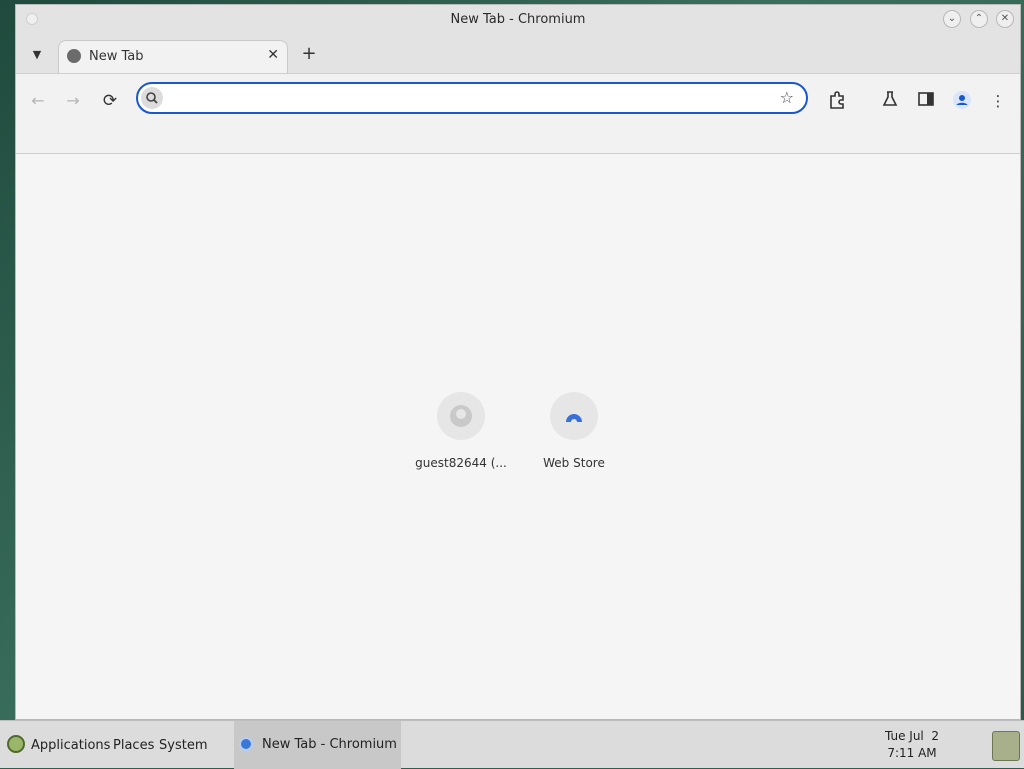 The width and height of the screenshot is (1024, 769). Describe the element at coordinates (74, 56) in the screenshot. I see `globe-icon` at that location.